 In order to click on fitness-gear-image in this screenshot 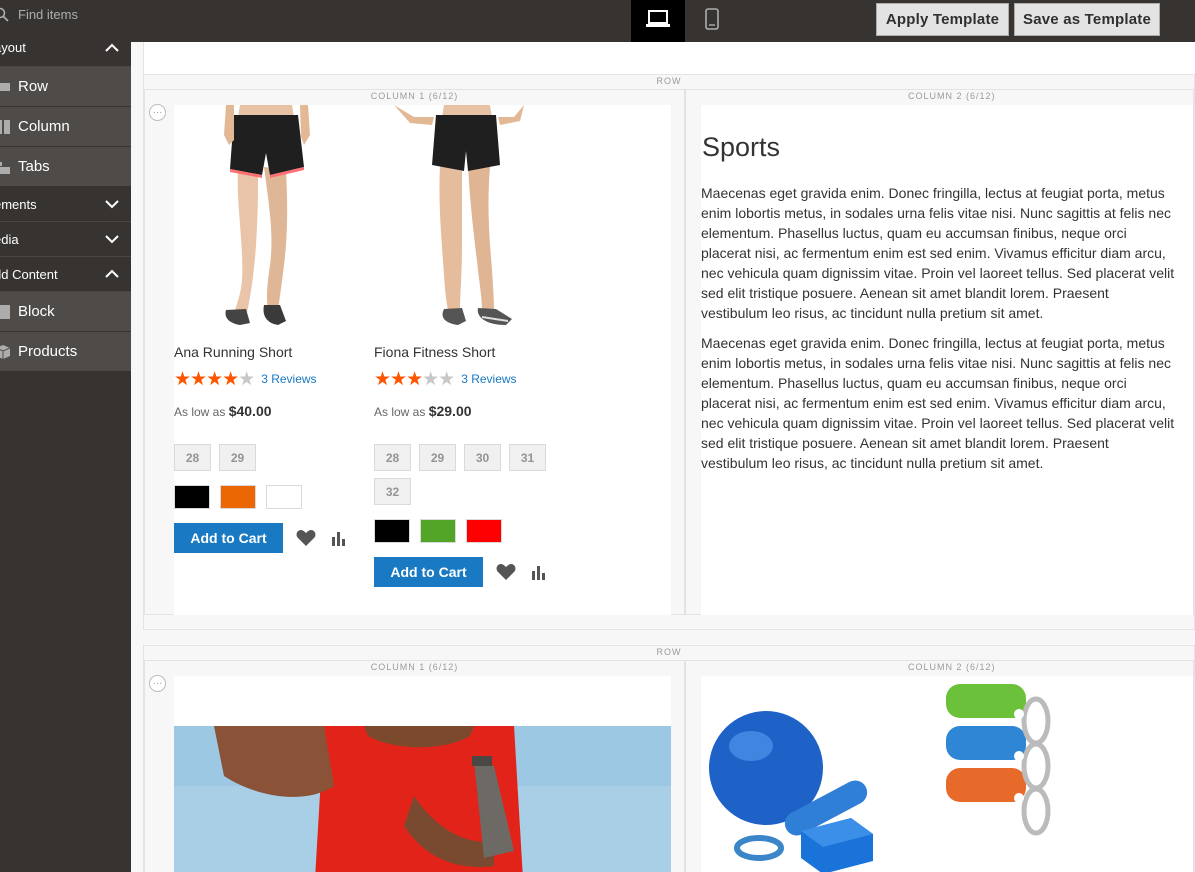, I will do `click(880, 778)`.